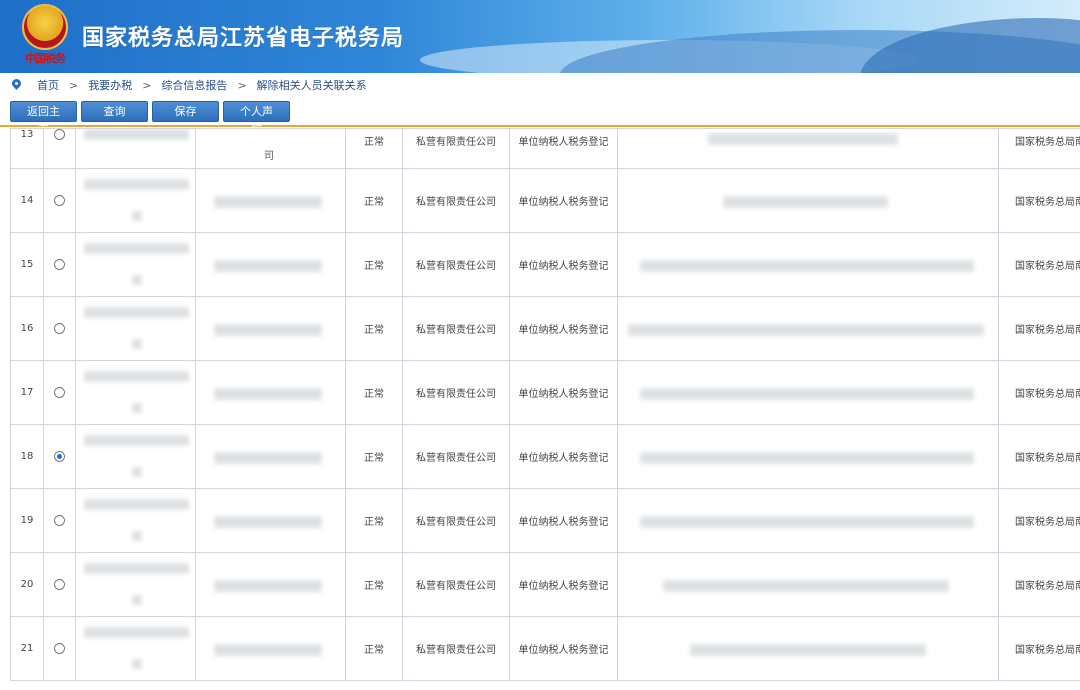  Describe the element at coordinates (540, 117) in the screenshot. I see `toolbar: 返回主页 查询 保存 个人声明` at that location.